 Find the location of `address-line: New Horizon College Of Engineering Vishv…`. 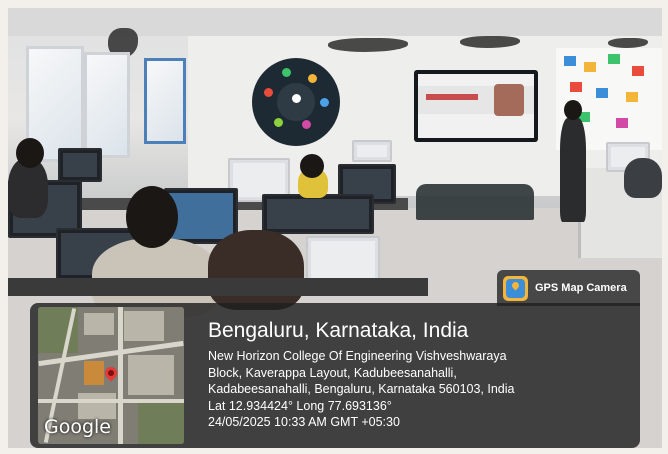

address-line: New Horizon College Of Engineering Vishv… is located at coordinates (357, 356).